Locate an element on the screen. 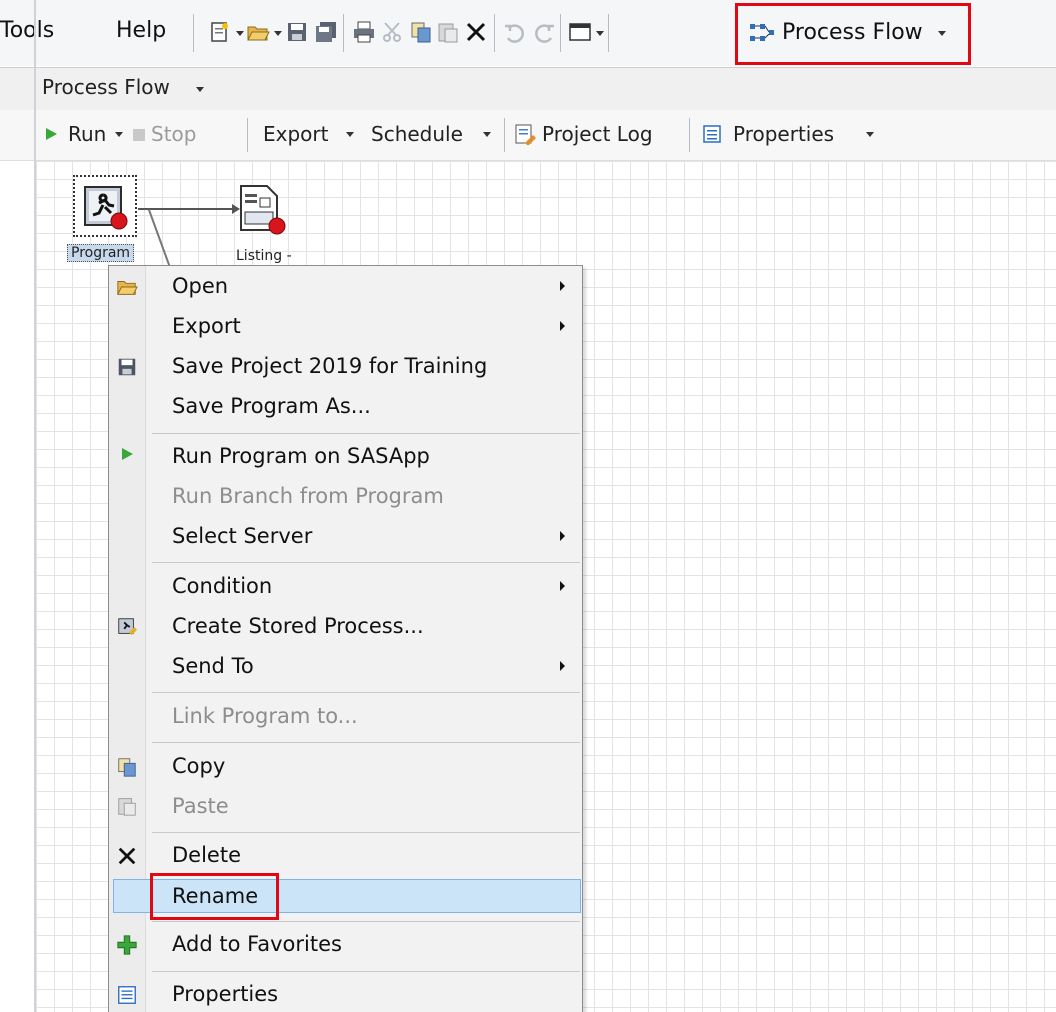 This screenshot has width=1056, height=1012. schedule-button: Schedule is located at coordinates (417, 134).